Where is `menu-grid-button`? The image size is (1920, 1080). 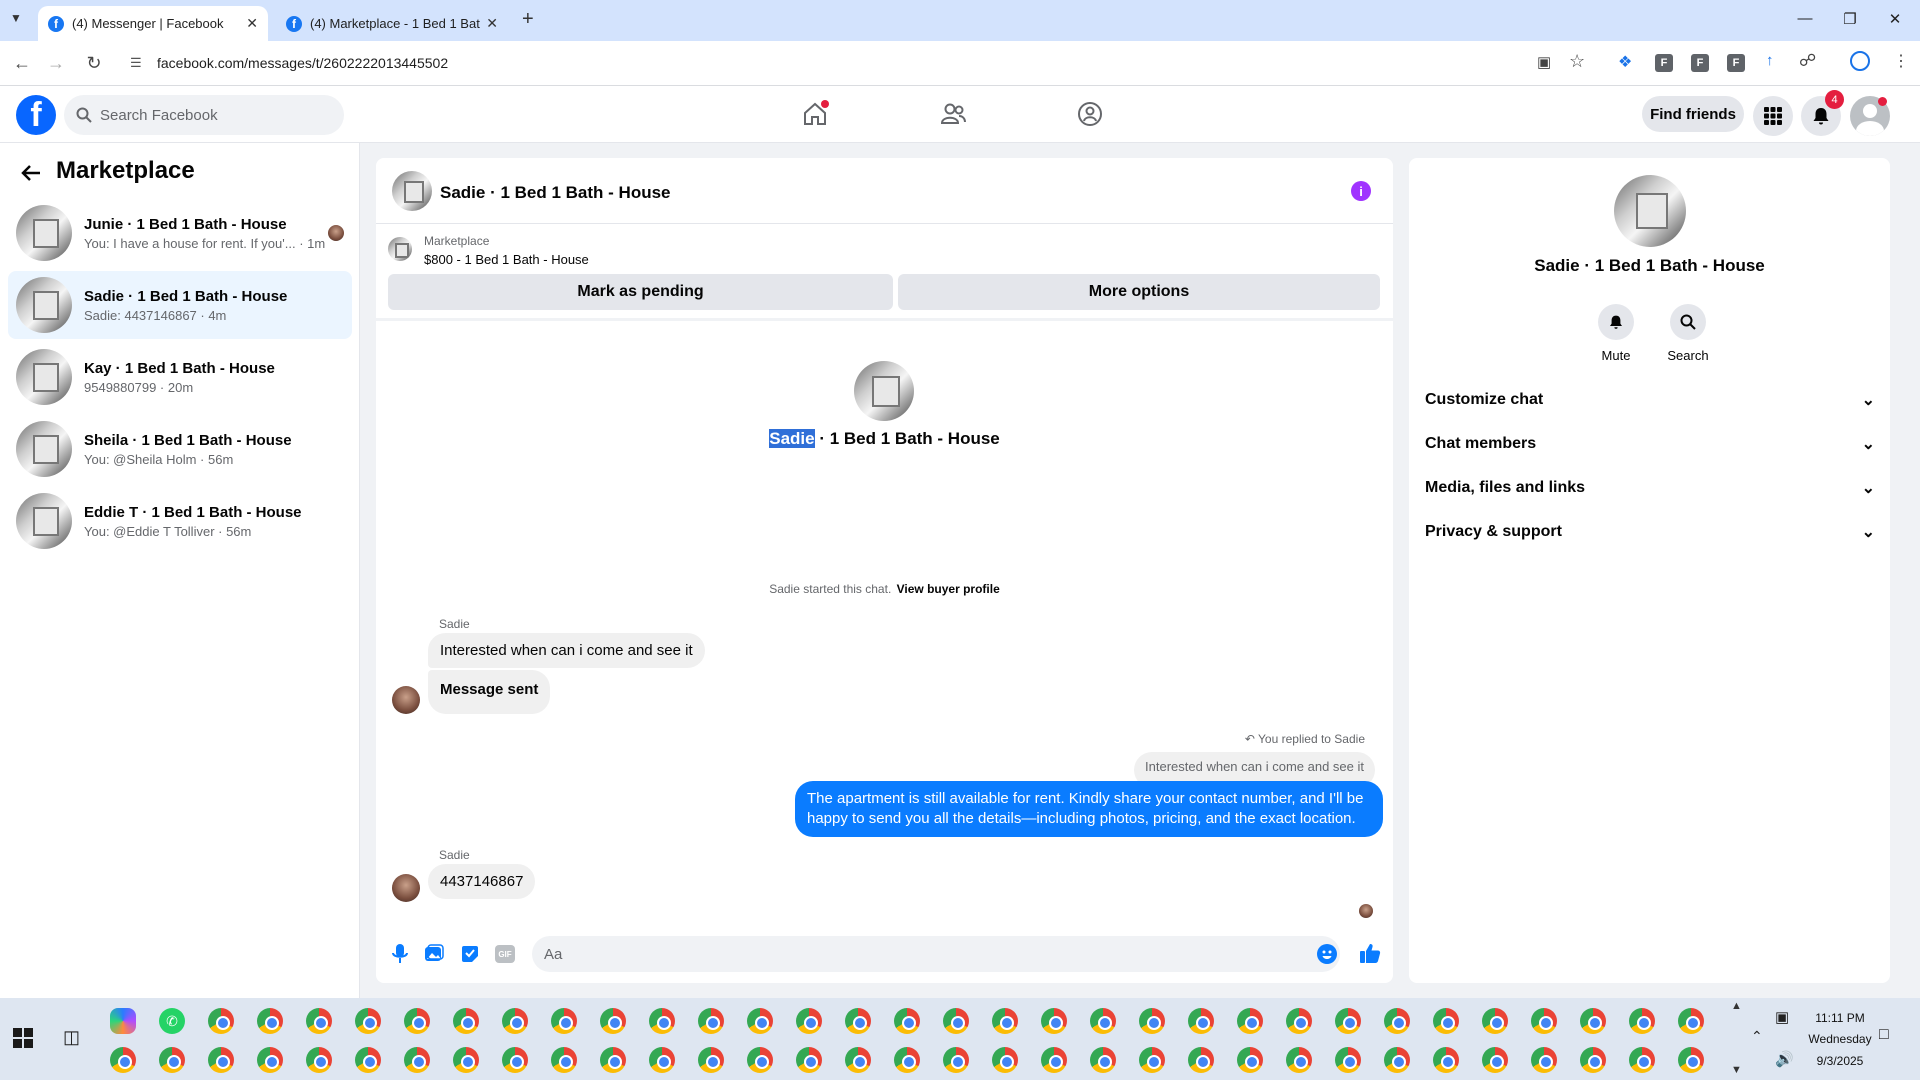
menu-grid-button is located at coordinates (1773, 116).